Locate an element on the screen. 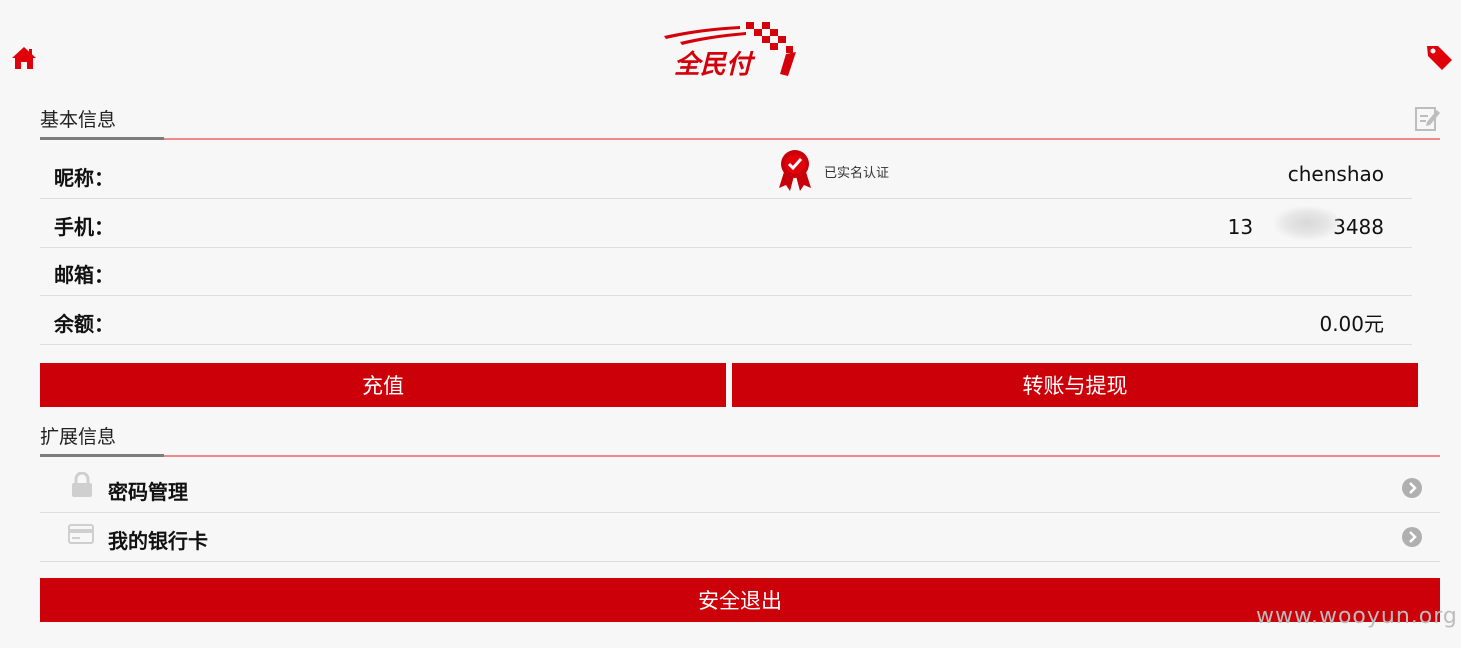  transfer-withdraw-button: 转账与提现 is located at coordinates (1075, 385).